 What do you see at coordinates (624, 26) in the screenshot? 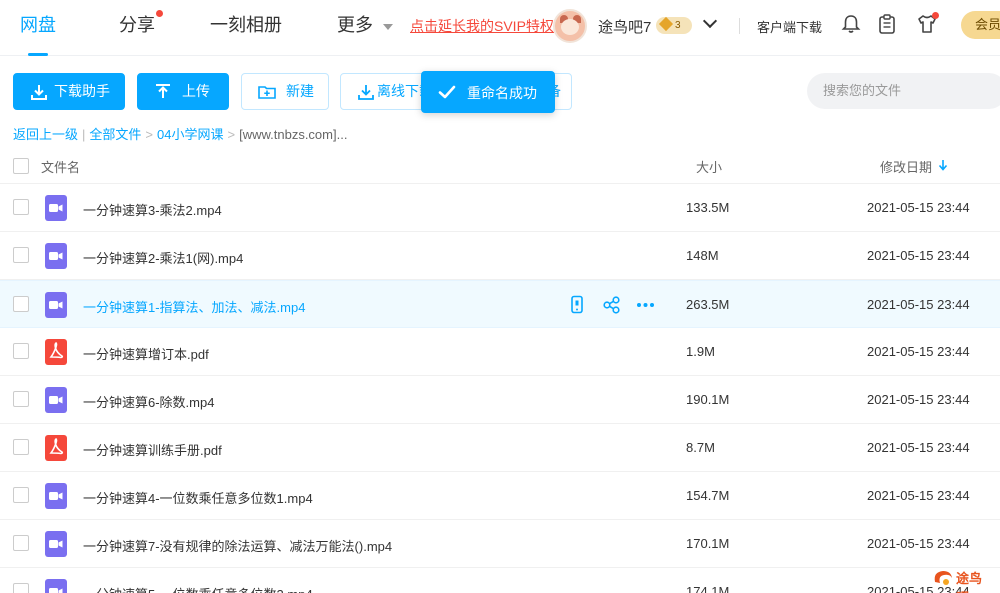
I see `username: 途鸟吧7` at bounding box center [624, 26].